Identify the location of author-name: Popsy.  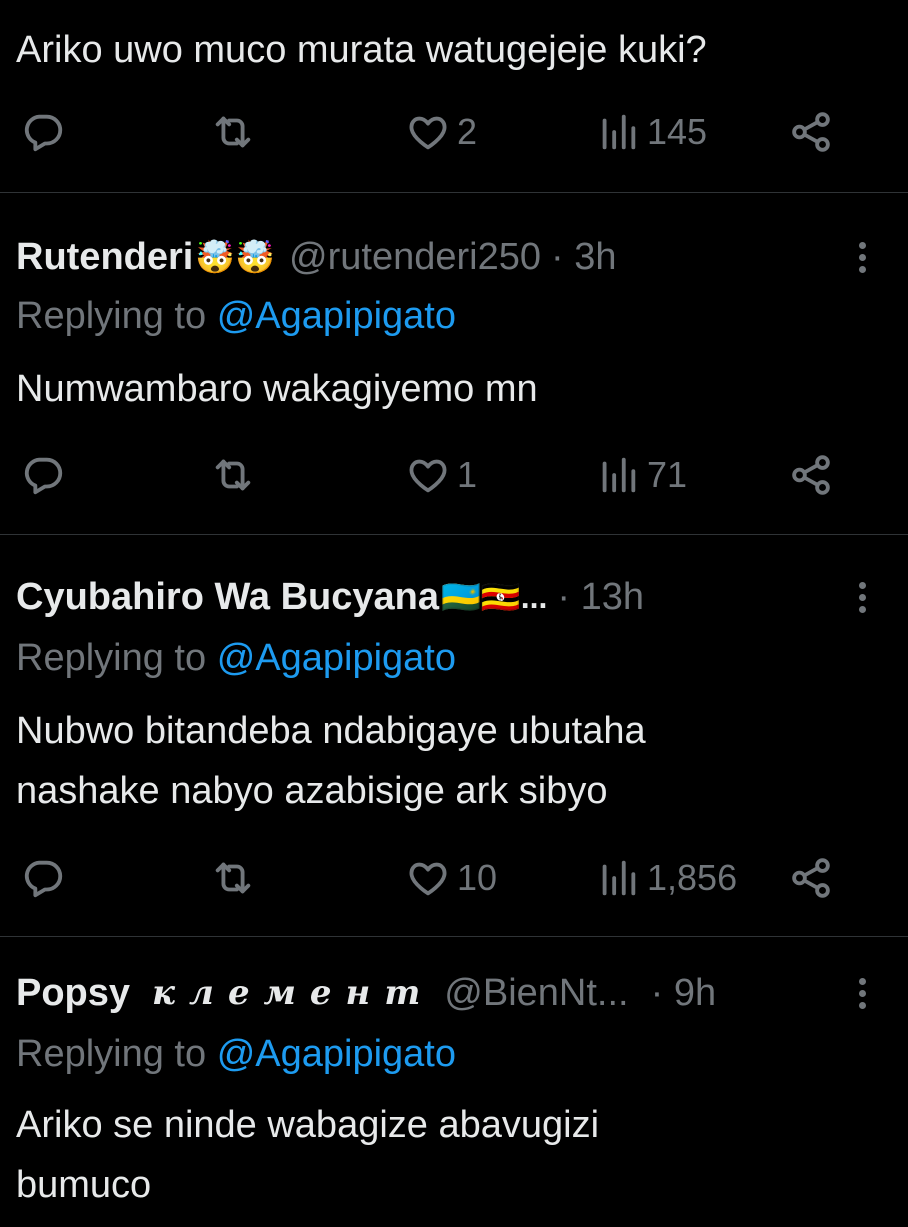
(73, 993).